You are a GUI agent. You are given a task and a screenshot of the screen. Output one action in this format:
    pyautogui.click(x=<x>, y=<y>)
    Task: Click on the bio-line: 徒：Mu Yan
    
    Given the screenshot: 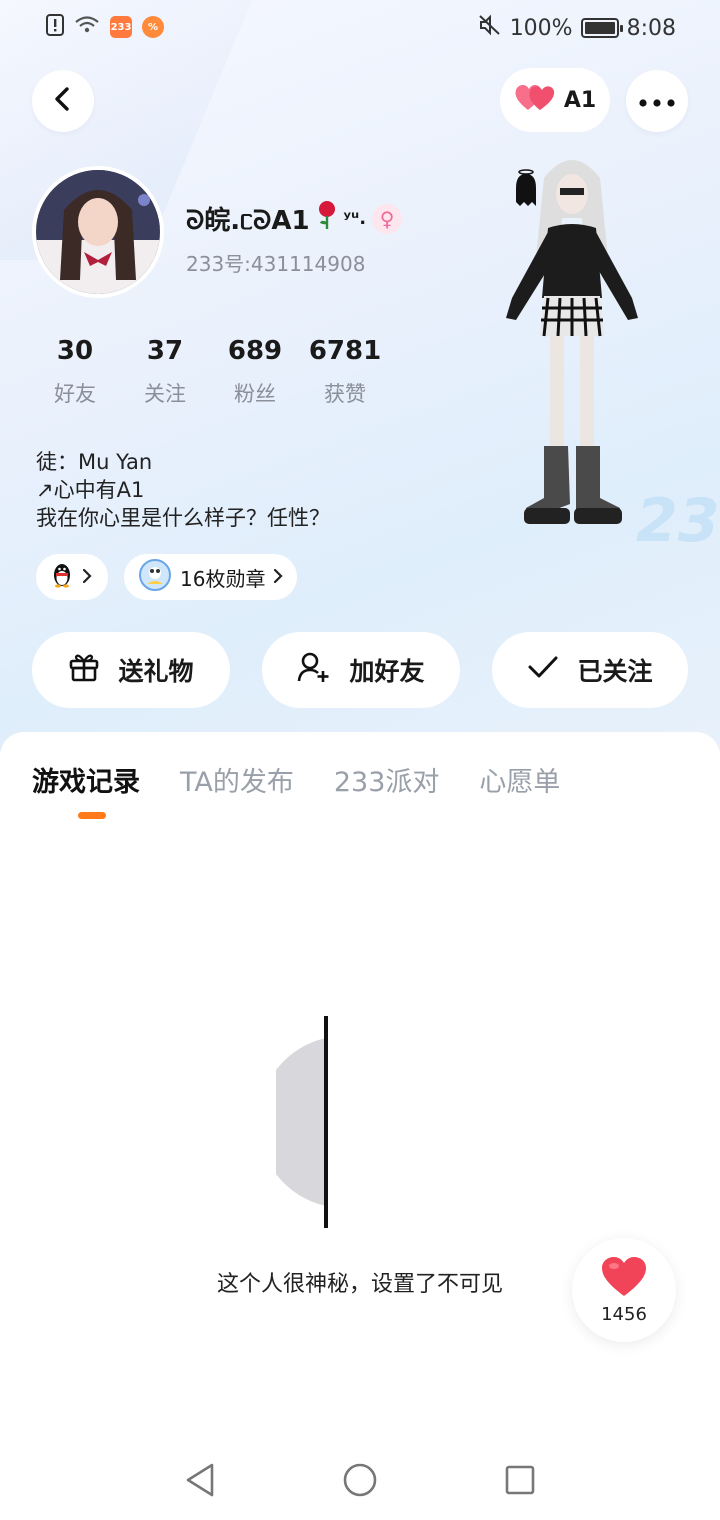 What is the action you would take?
    pyautogui.click(x=94, y=462)
    